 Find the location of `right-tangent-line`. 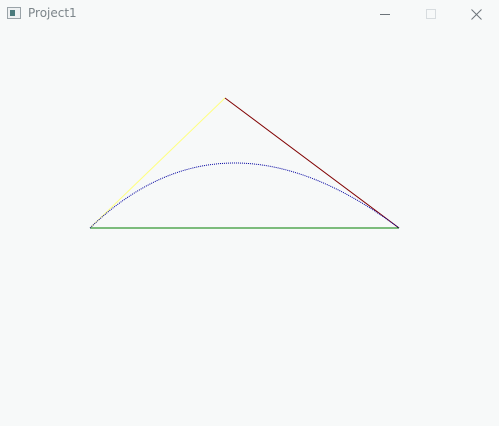

right-tangent-line is located at coordinates (312, 163).